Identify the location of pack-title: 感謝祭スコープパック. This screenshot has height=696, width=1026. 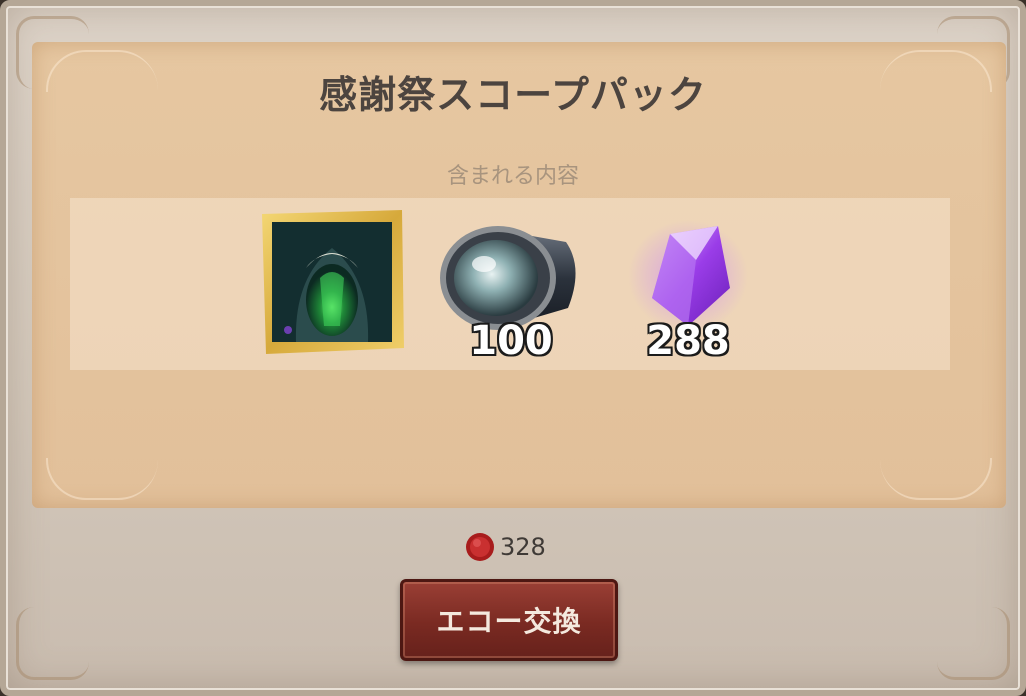
(513, 95).